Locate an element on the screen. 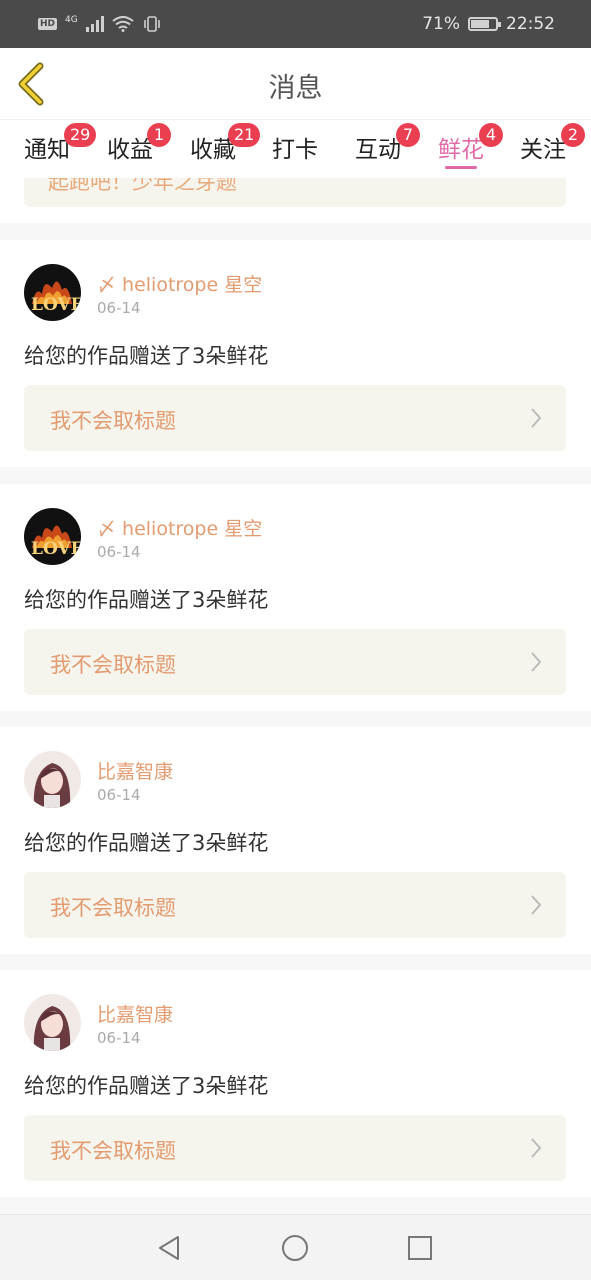 The image size is (591, 1280). clock: 22:52 is located at coordinates (530, 24).